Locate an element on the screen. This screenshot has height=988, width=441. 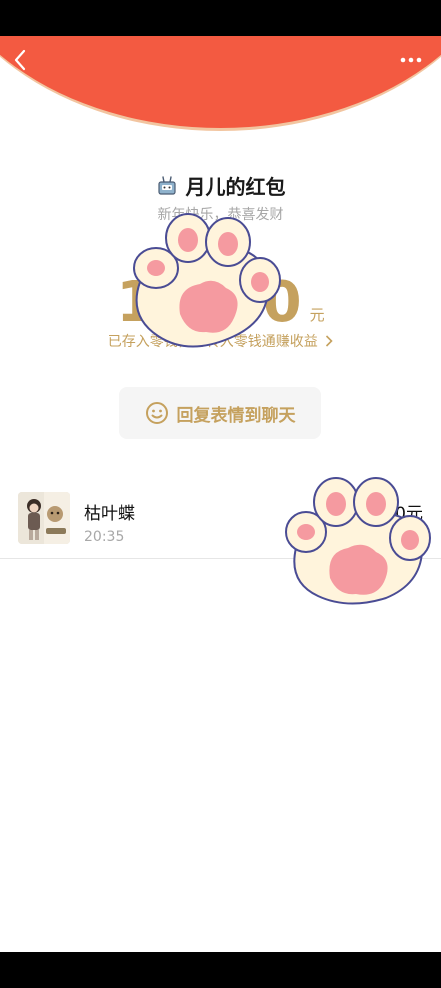
more-icon is located at coordinates (411, 60).